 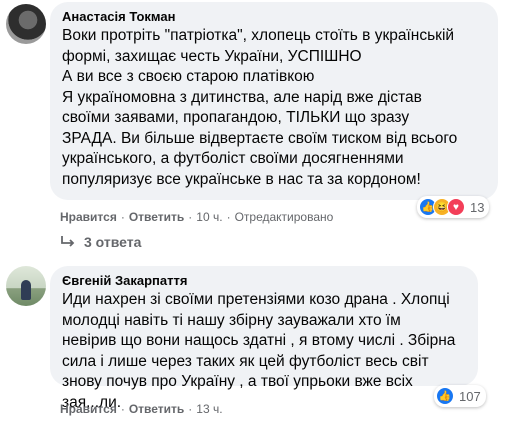 I want to click on reaction-count: 13, so click(x=477, y=207).